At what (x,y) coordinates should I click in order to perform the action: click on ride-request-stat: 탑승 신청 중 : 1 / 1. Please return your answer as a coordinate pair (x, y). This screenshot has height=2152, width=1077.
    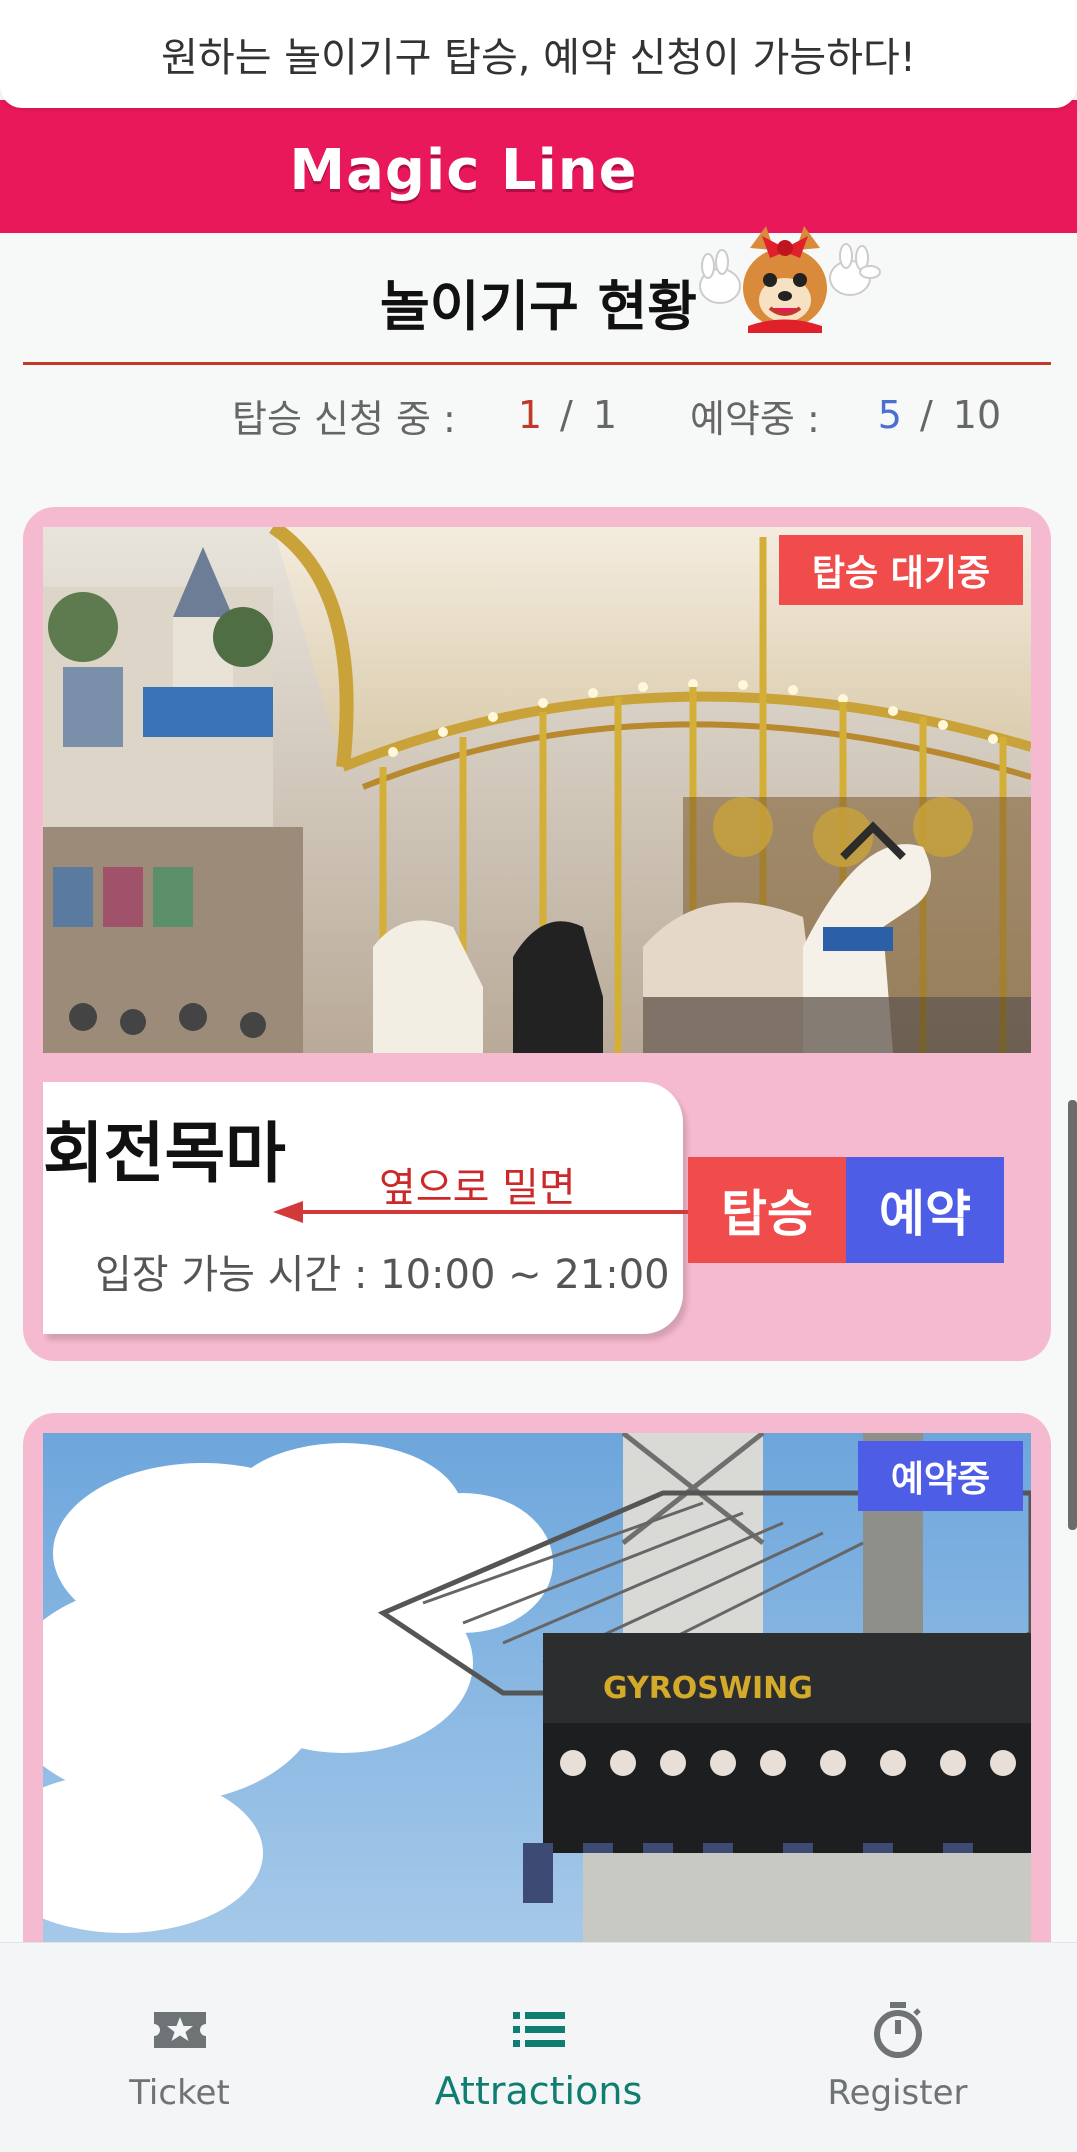
    Looking at the image, I should click on (424, 415).